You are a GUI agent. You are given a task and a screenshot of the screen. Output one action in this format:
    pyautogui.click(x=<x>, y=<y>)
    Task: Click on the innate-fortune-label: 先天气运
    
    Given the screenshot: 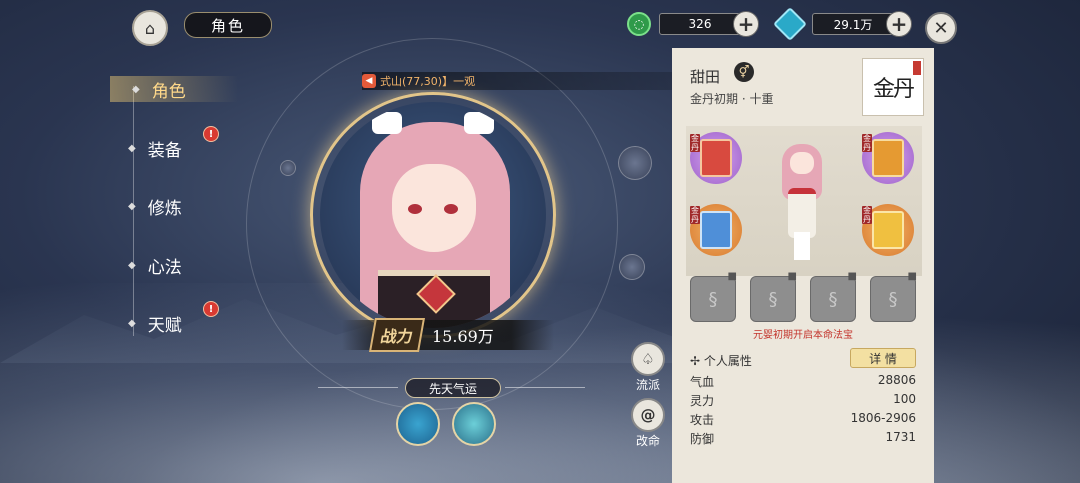 What is the action you would take?
    pyautogui.click(x=453, y=388)
    